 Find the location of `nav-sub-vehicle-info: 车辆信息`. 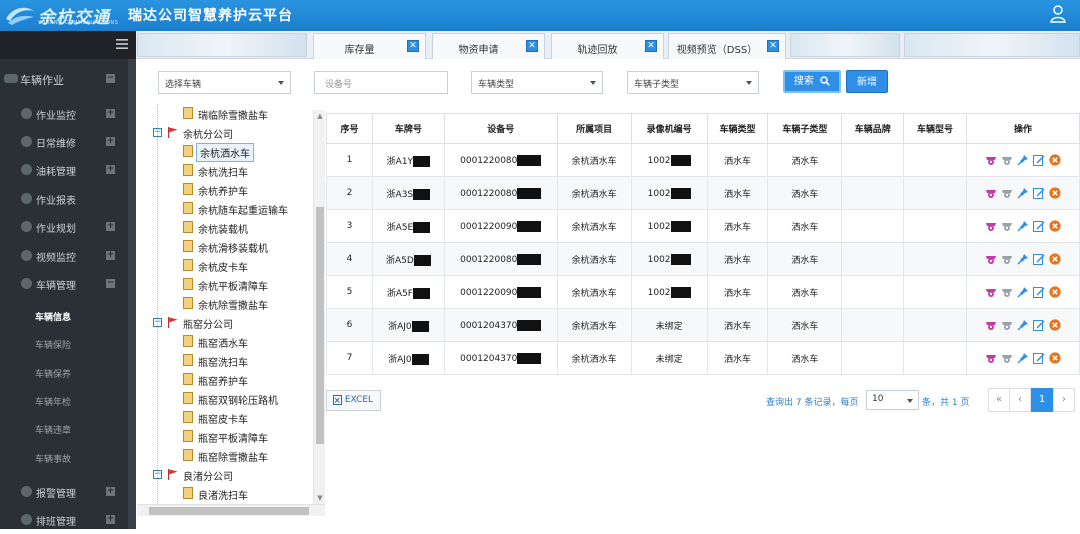

nav-sub-vehicle-info: 车辆信息 is located at coordinates (53, 316).